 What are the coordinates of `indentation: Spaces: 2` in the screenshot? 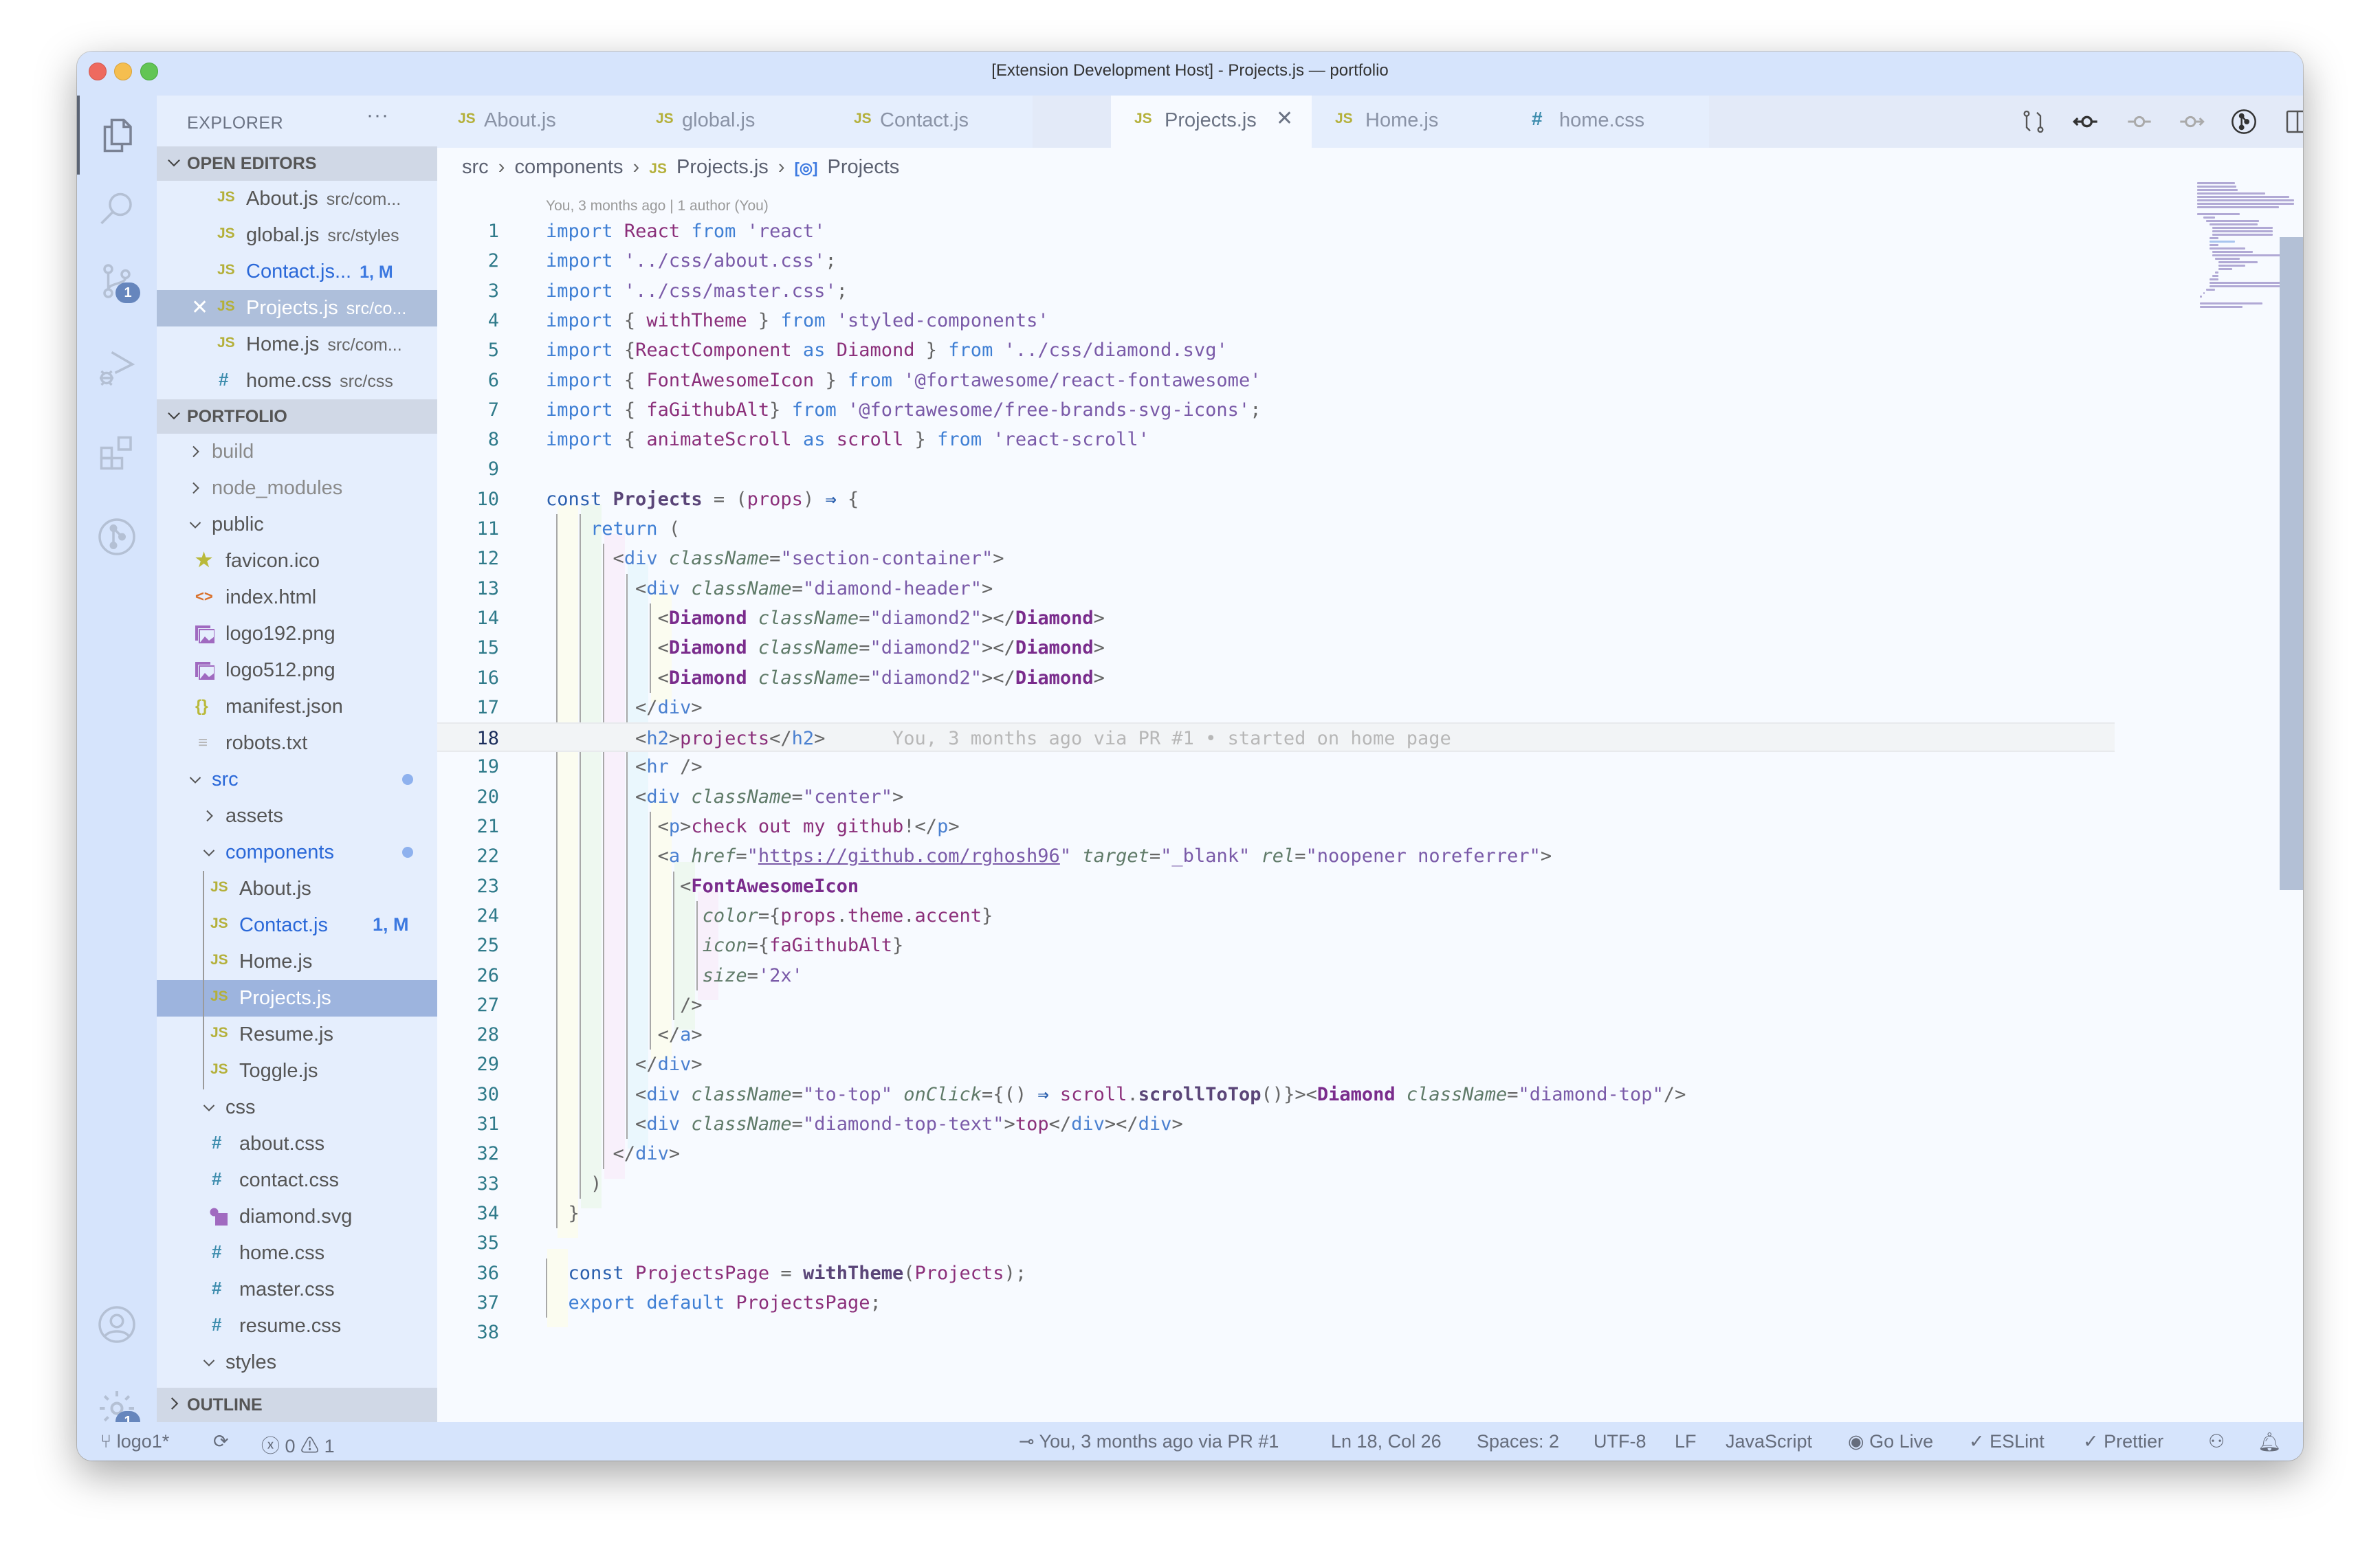 It's located at (1518, 1441).